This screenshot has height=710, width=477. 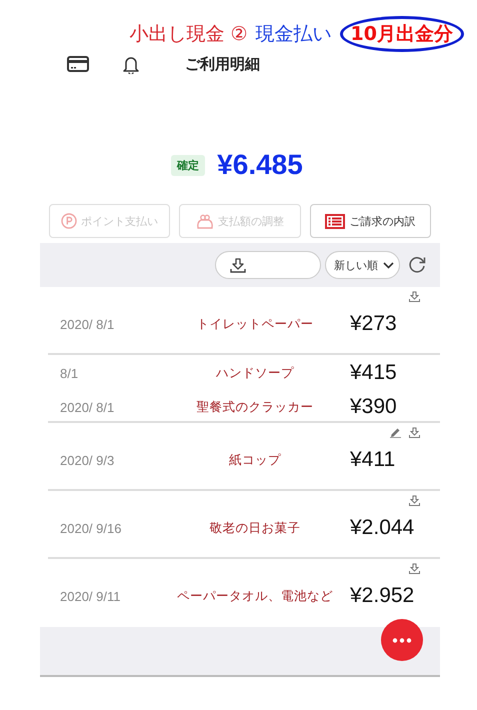 I want to click on more-icon, so click(x=402, y=640).